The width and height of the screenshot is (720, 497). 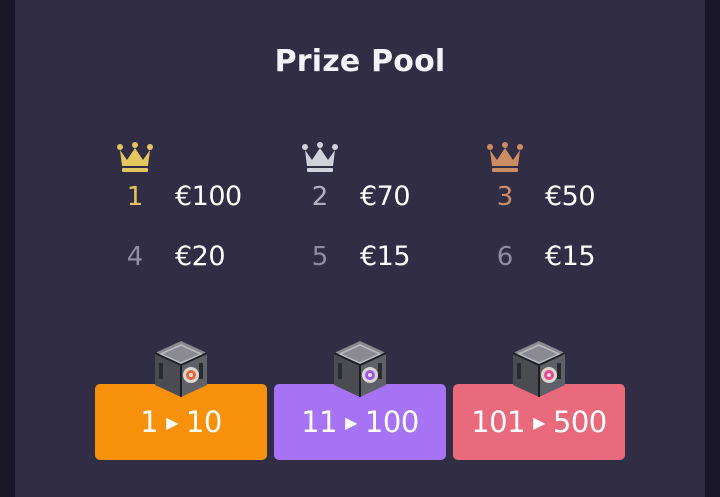 I want to click on prize-rank: 1, so click(x=135, y=197).